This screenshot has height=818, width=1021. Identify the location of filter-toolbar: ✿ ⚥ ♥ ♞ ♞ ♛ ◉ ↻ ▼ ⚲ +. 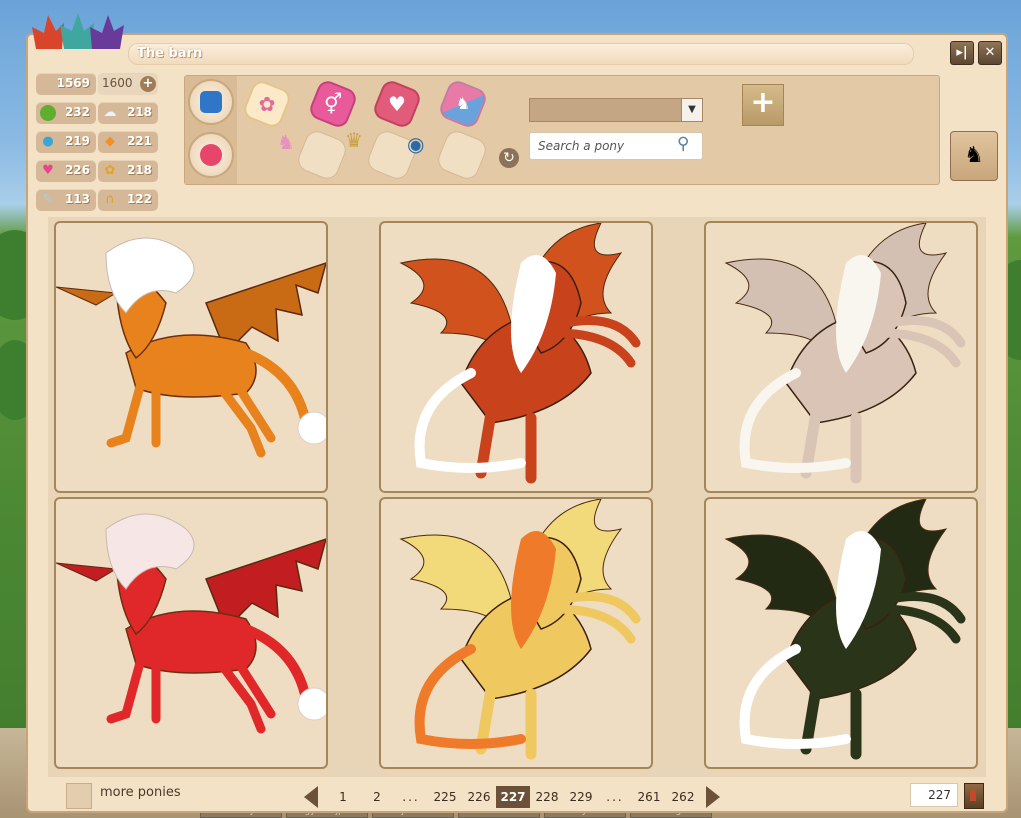
(562, 130).